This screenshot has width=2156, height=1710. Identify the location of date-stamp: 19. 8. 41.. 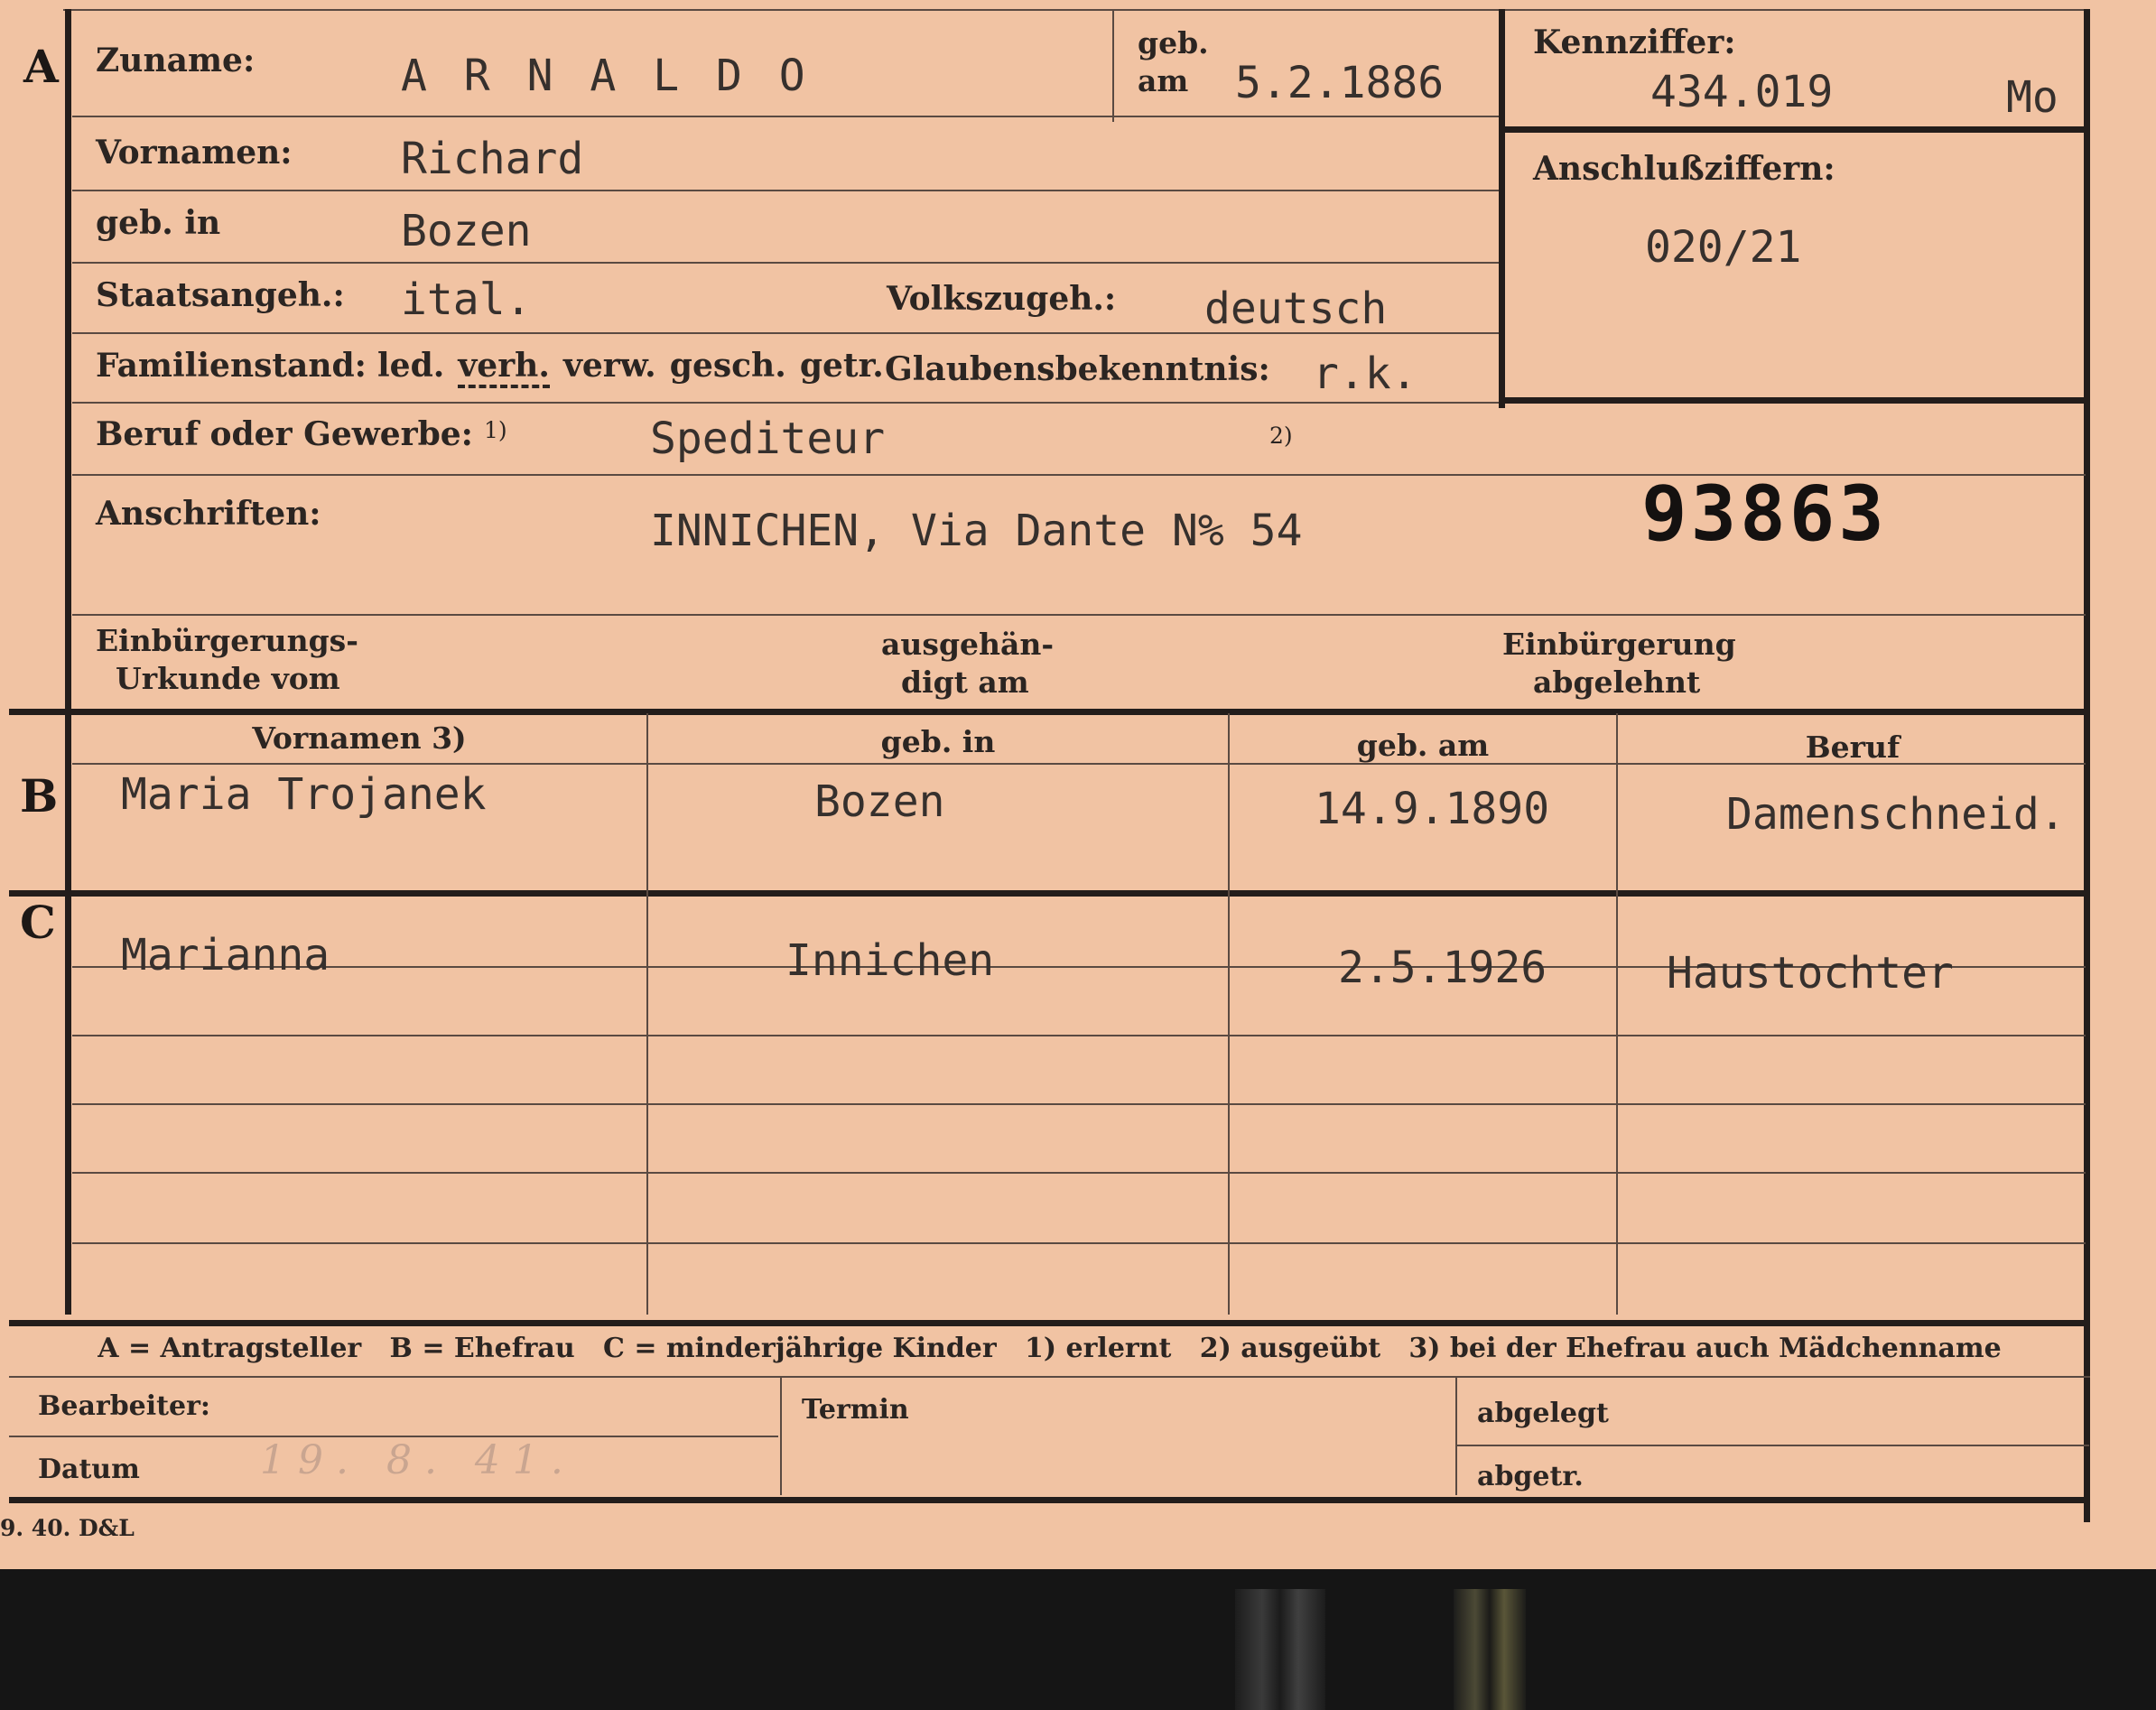
(418, 1460).